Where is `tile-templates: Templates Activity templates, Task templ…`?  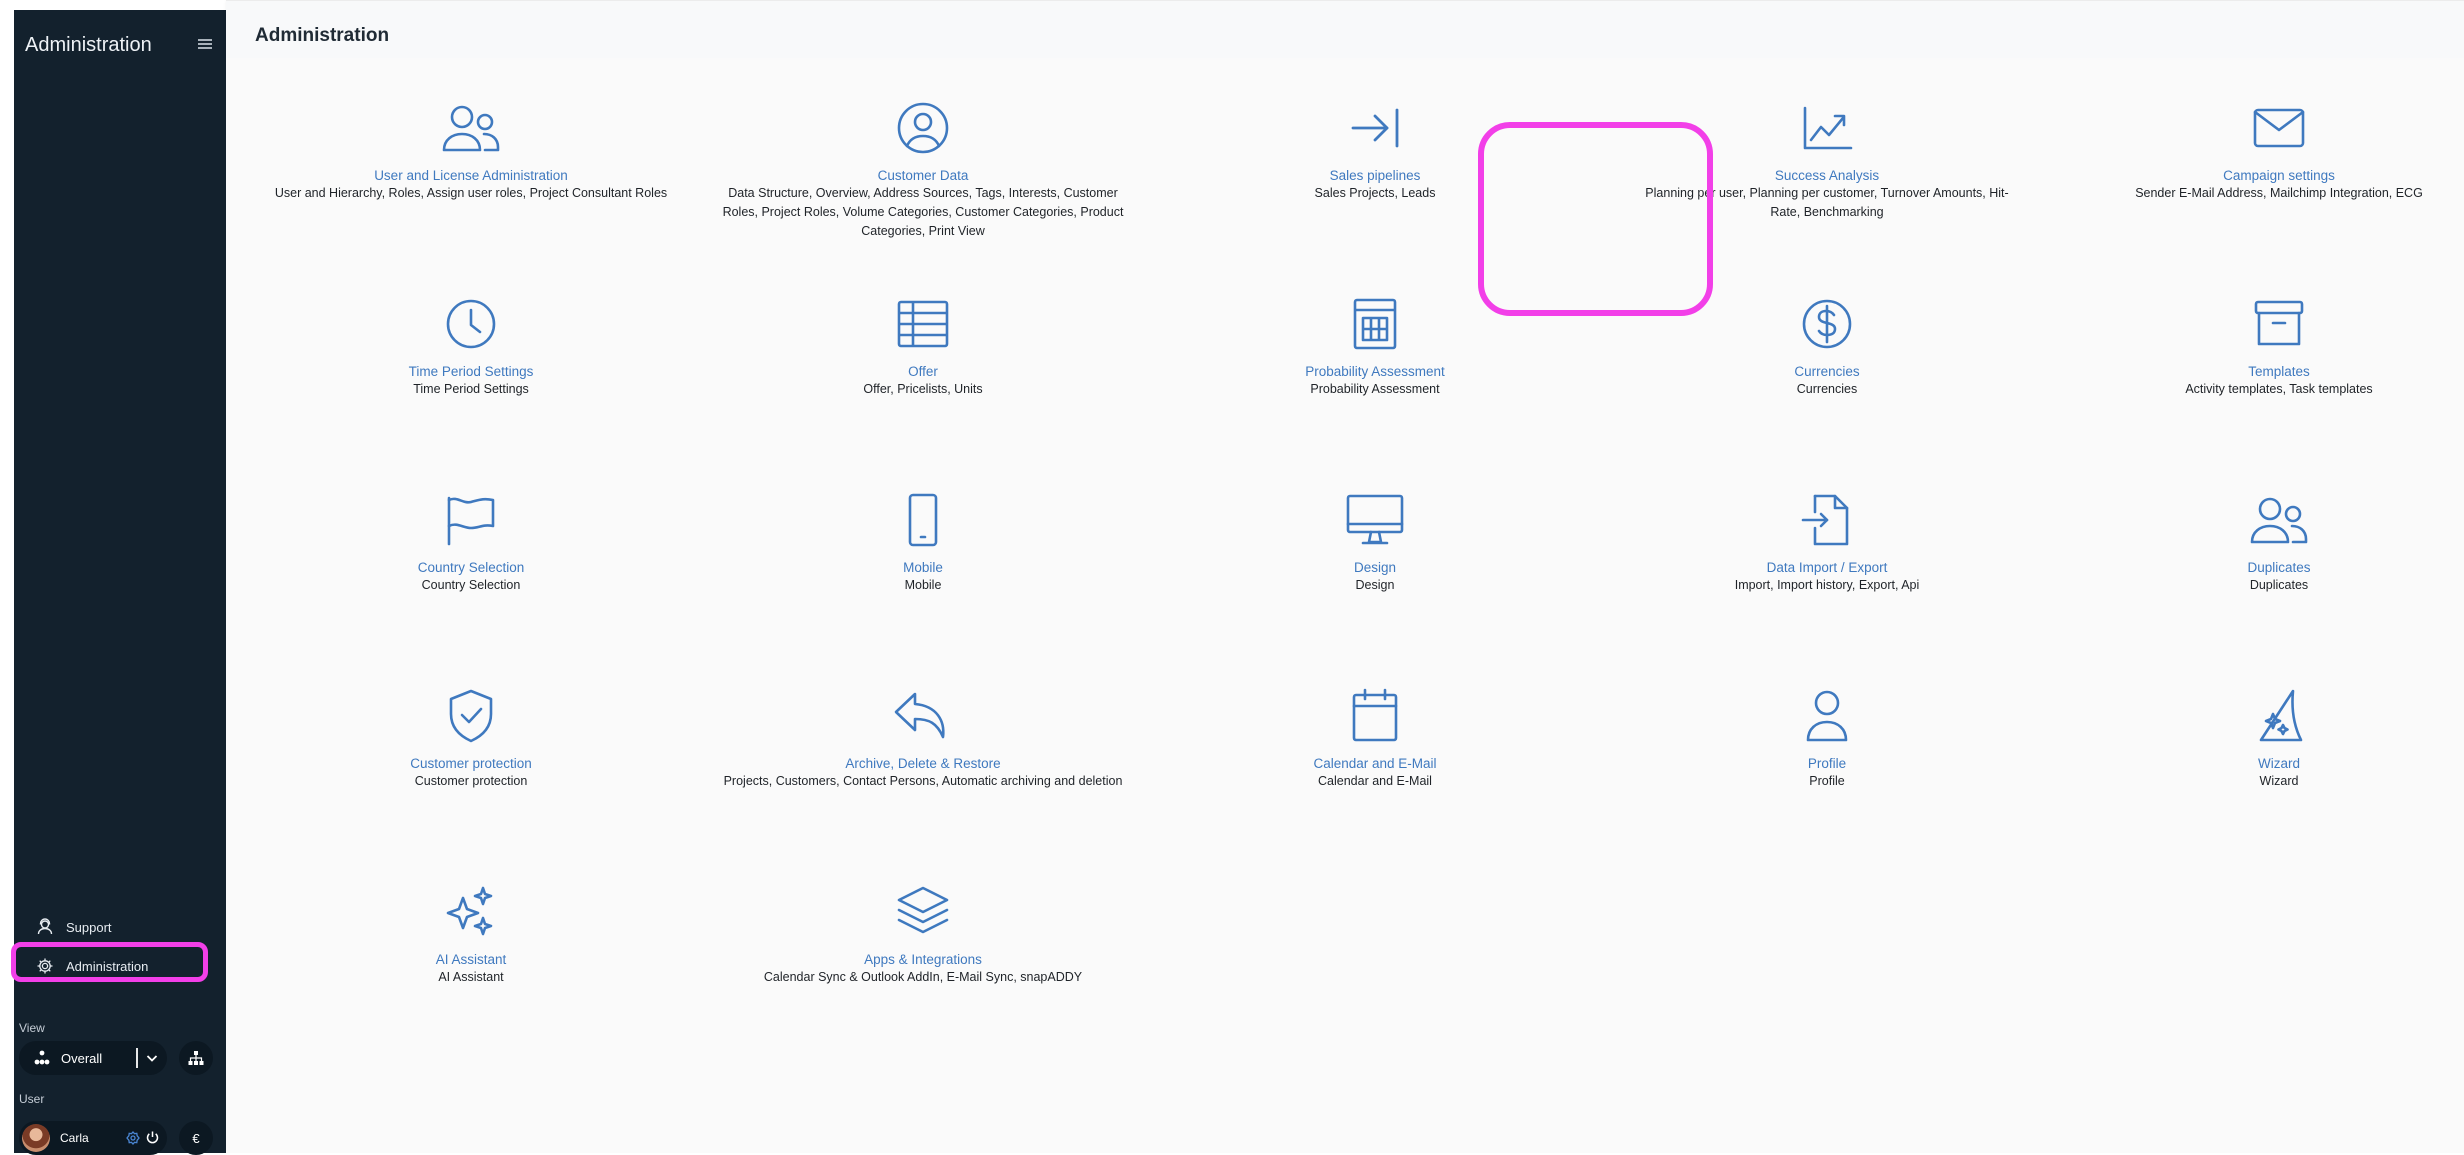 tile-templates: Templates Activity templates, Task templ… is located at coordinates (2266, 347).